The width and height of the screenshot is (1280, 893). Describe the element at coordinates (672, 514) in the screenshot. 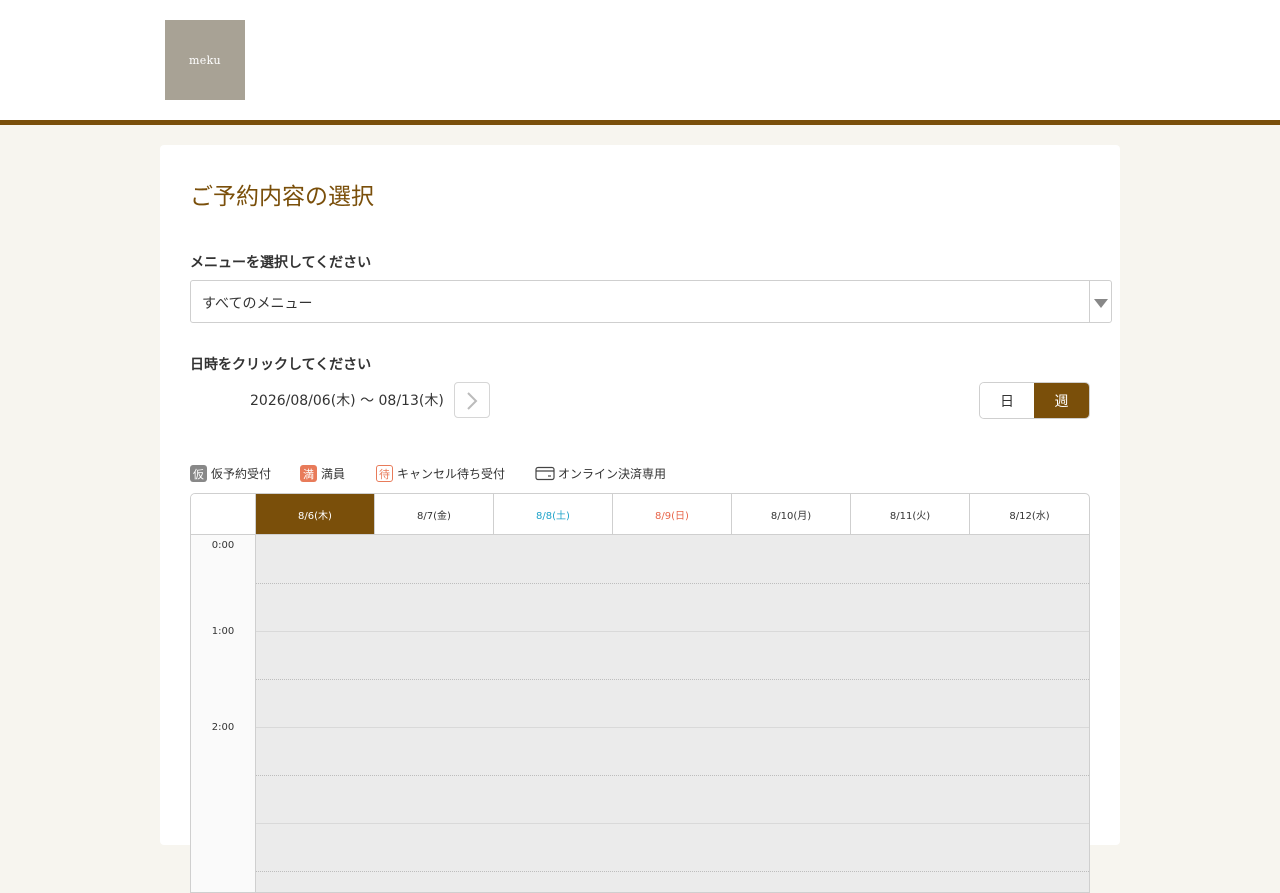

I see `day-header-sunday: 8/9(日)` at that location.